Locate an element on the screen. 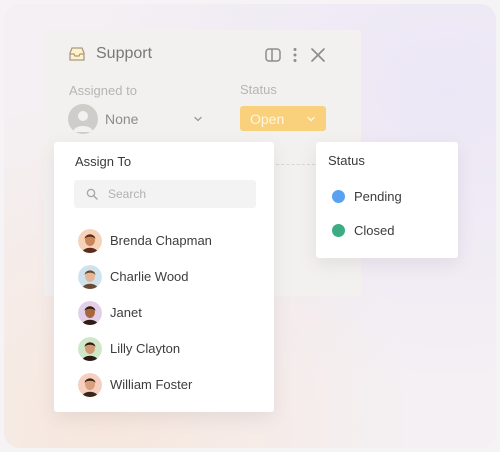  assigned-to-label: Assigned to is located at coordinates (103, 90).